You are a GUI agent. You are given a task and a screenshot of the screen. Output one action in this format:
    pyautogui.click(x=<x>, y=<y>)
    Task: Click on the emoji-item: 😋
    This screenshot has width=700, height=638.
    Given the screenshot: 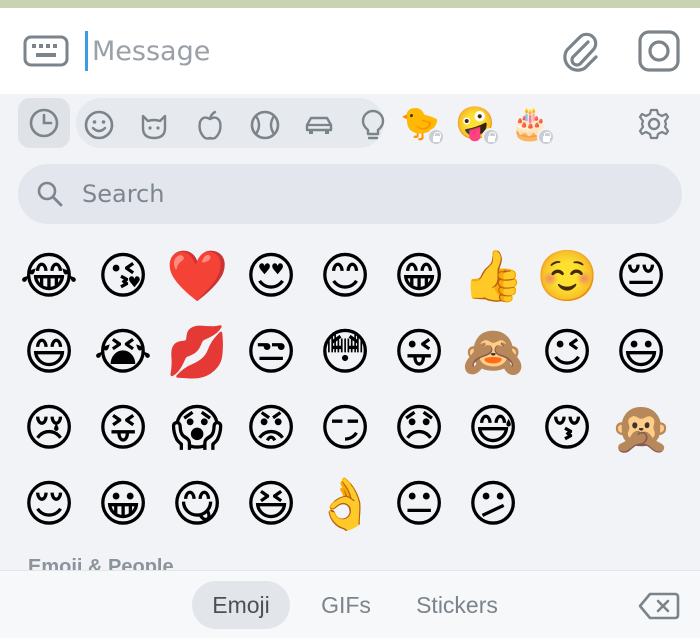 What is the action you would take?
    pyautogui.click(x=197, y=505)
    